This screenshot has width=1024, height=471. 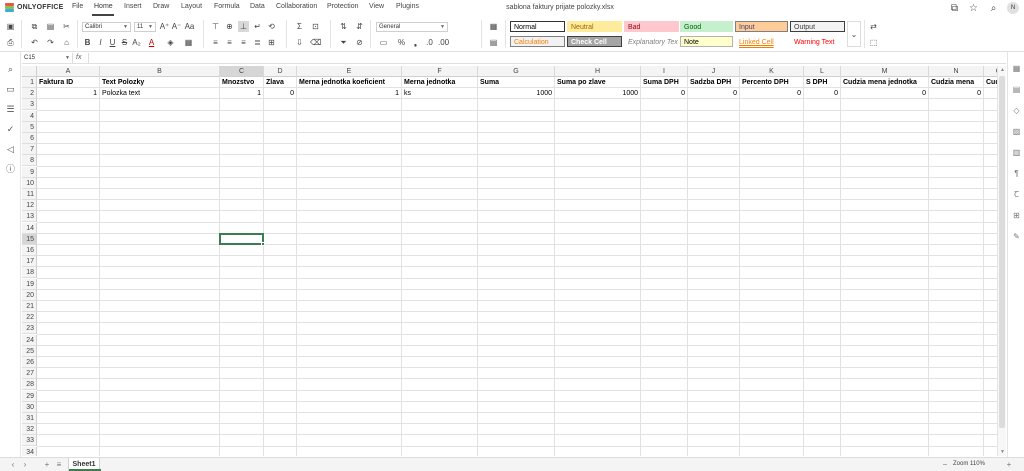 What do you see at coordinates (761, 41) in the screenshot?
I see `style-linked-cell: Linked Cell` at bounding box center [761, 41].